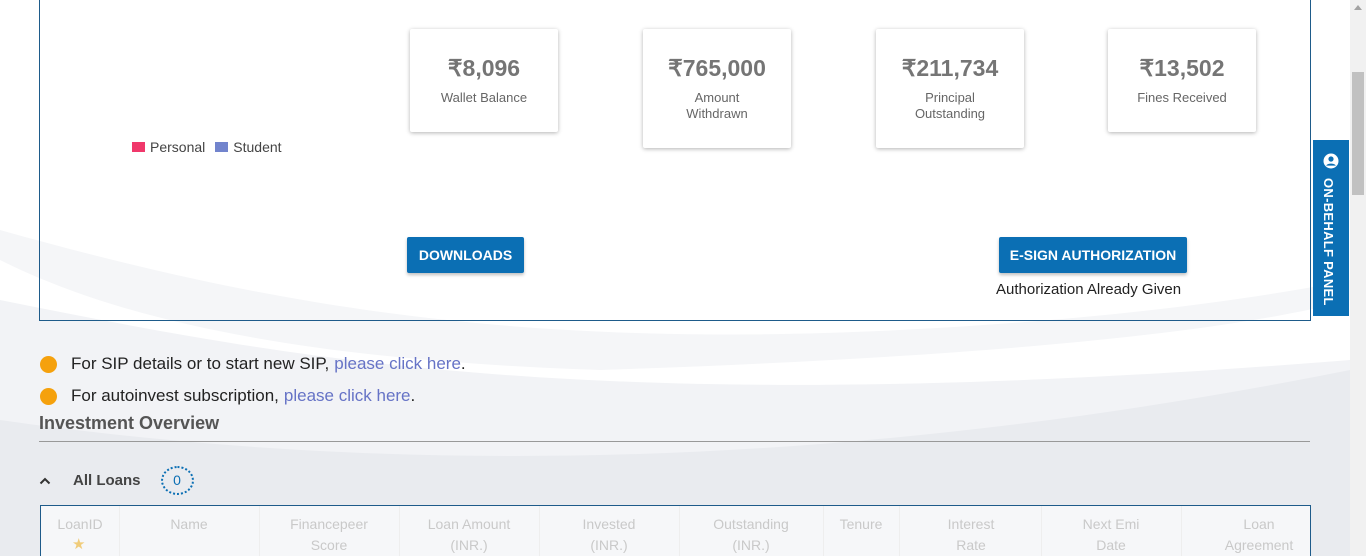  I want to click on legend-item-student: Student, so click(248, 147).